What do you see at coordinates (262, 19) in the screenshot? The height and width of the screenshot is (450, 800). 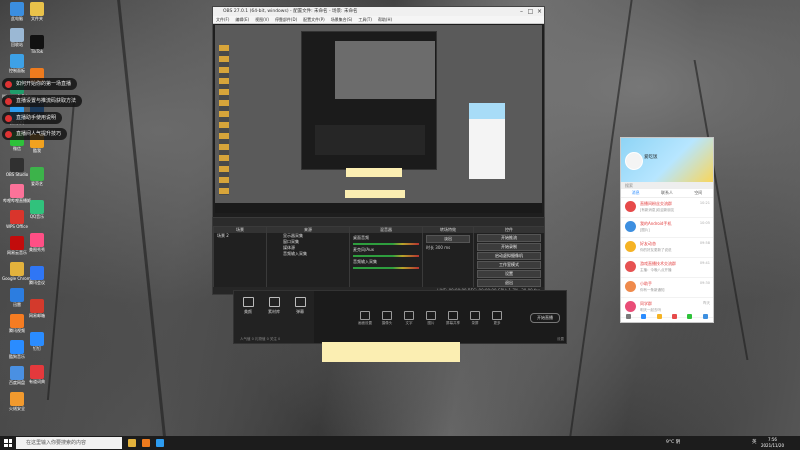 I see `obs-menu-item: 视图(V)` at bounding box center [262, 19].